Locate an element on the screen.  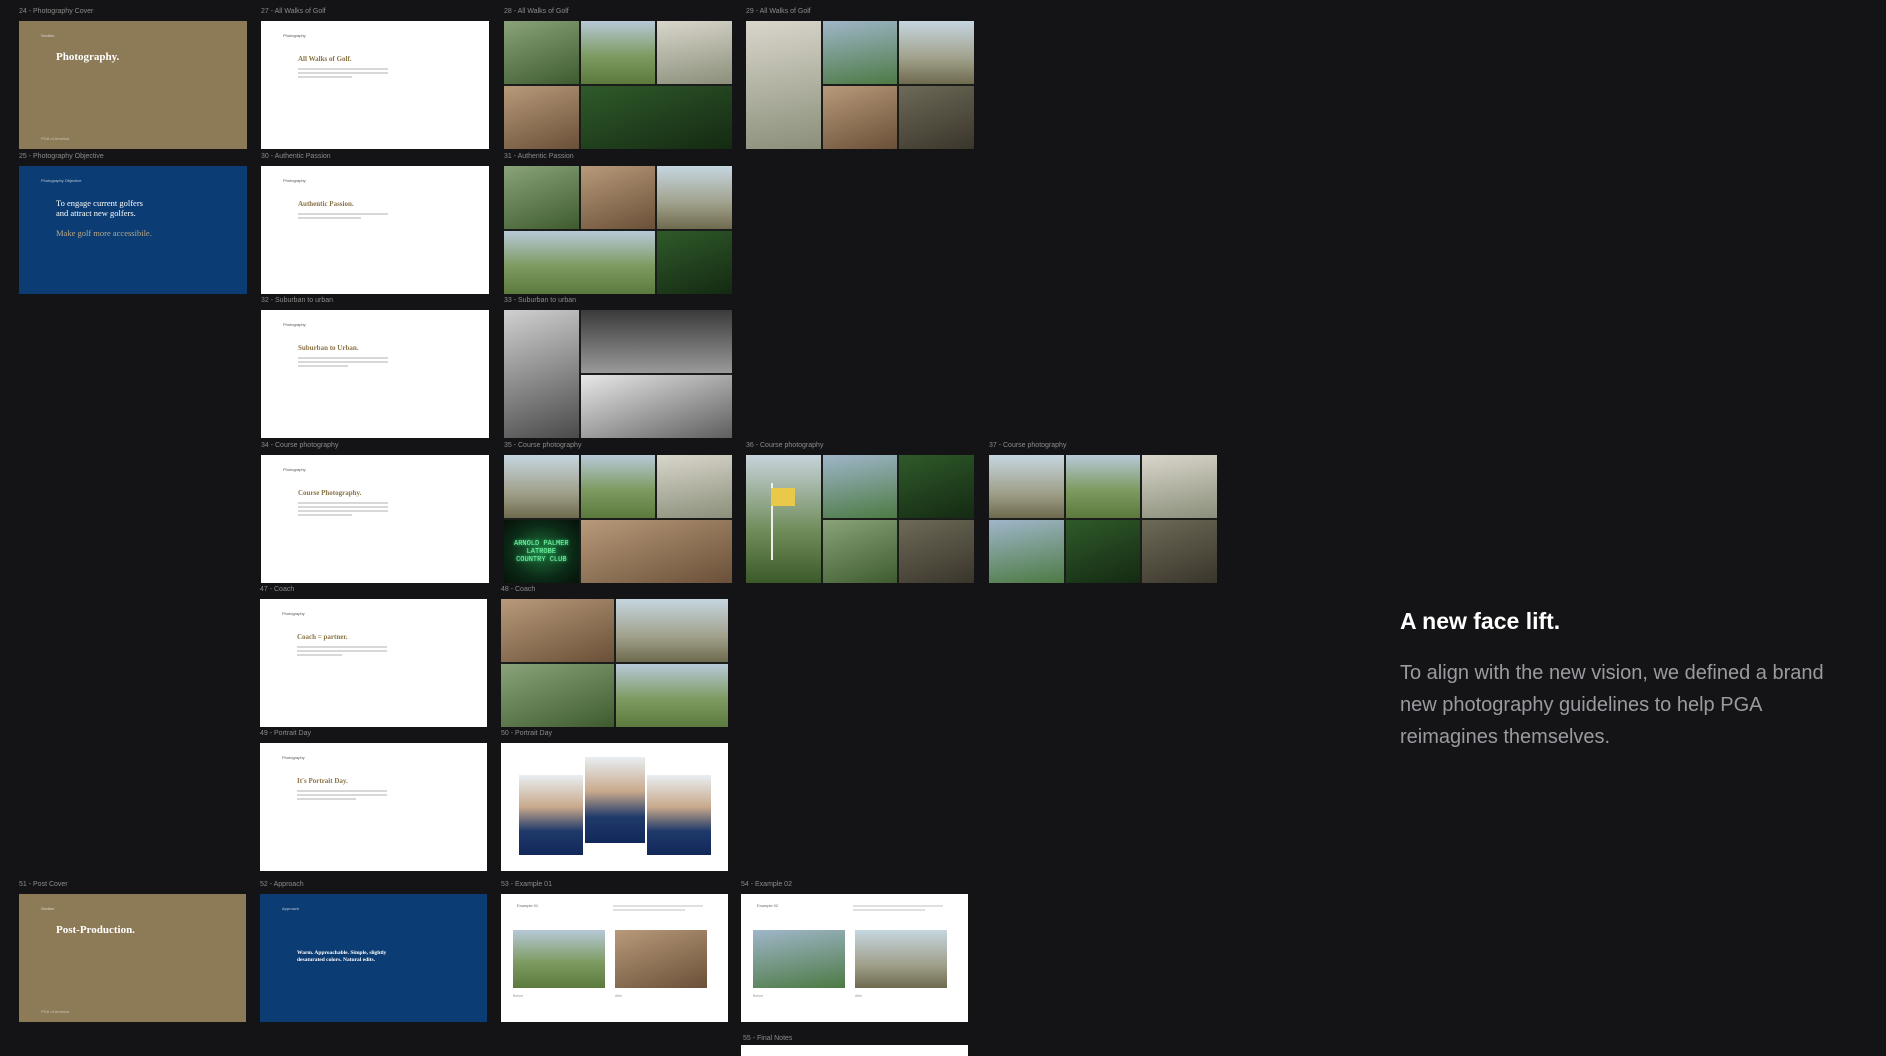
photo-course-car is located at coordinates (936, 486).